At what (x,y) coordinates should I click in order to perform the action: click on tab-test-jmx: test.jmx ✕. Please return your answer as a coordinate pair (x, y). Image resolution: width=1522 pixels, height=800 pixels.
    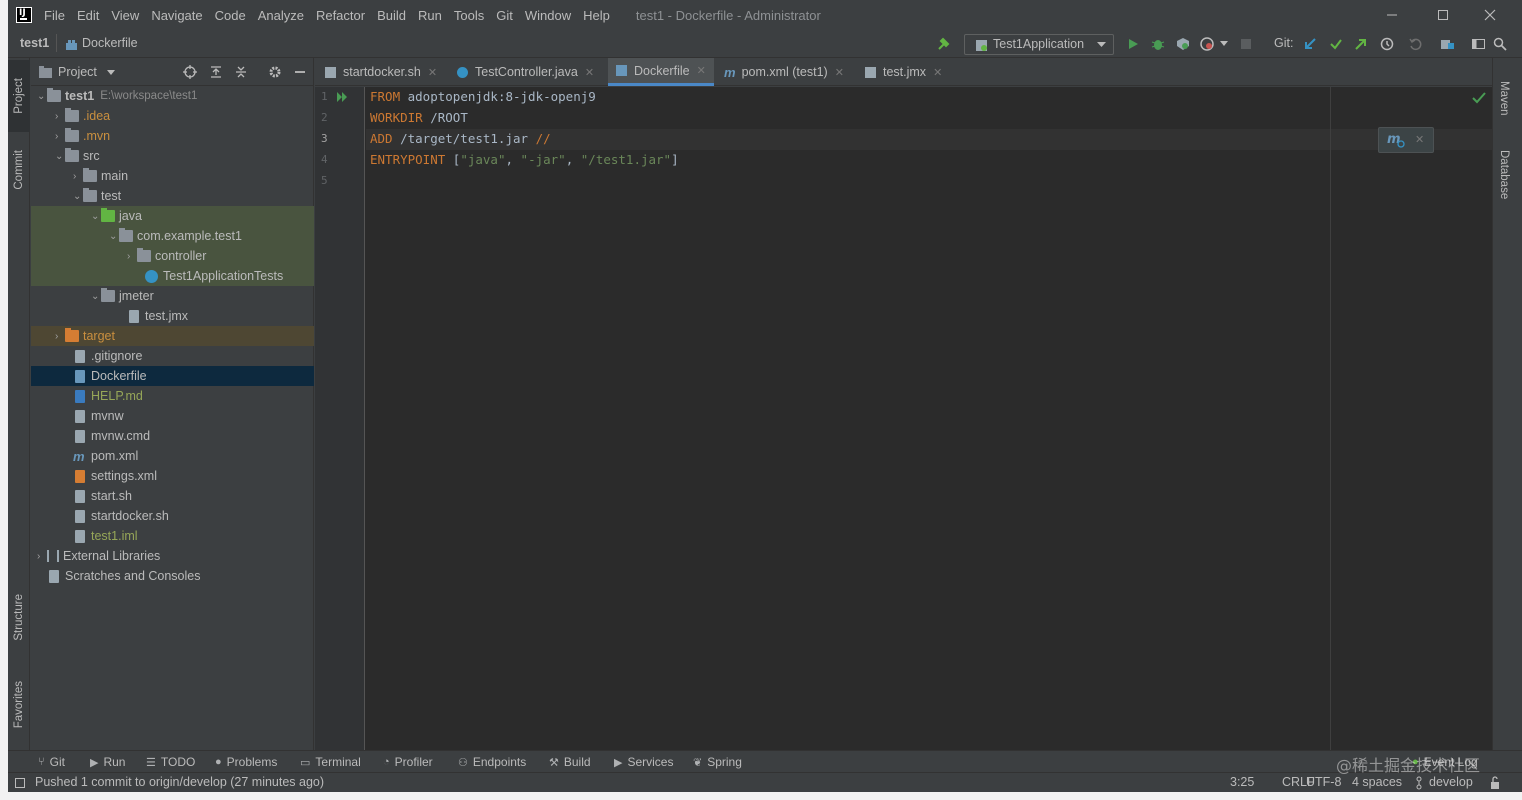
    Looking at the image, I should click on (903, 72).